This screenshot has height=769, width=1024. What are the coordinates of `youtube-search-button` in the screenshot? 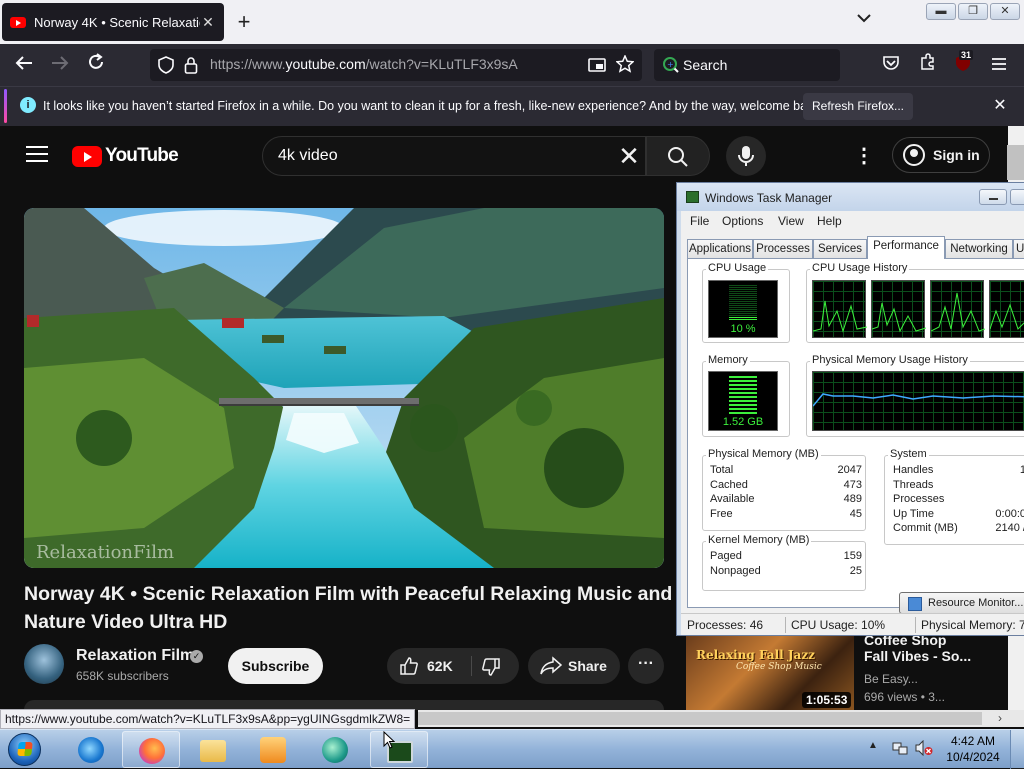 It's located at (678, 156).